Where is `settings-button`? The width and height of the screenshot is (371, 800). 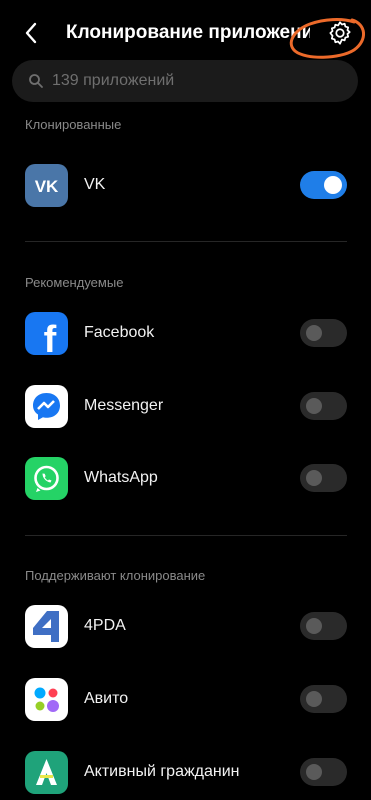
settings-button is located at coordinates (340, 33).